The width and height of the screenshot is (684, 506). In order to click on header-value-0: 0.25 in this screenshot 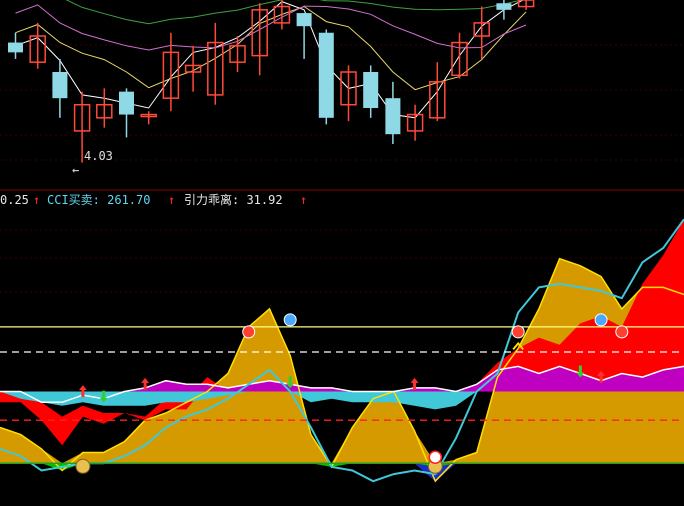, I will do `click(14, 200)`.